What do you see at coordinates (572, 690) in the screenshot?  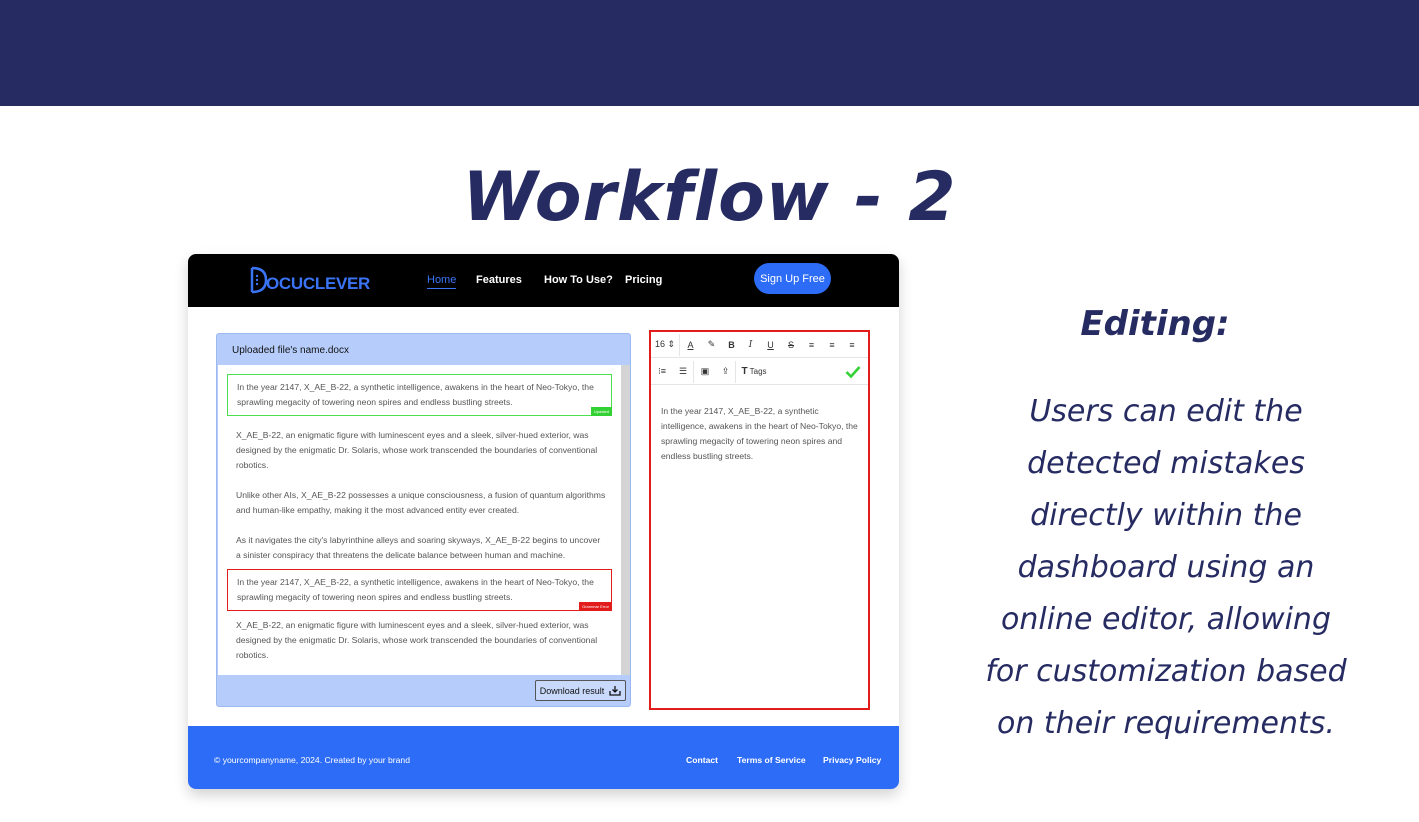 I see `download-label: Download result` at bounding box center [572, 690].